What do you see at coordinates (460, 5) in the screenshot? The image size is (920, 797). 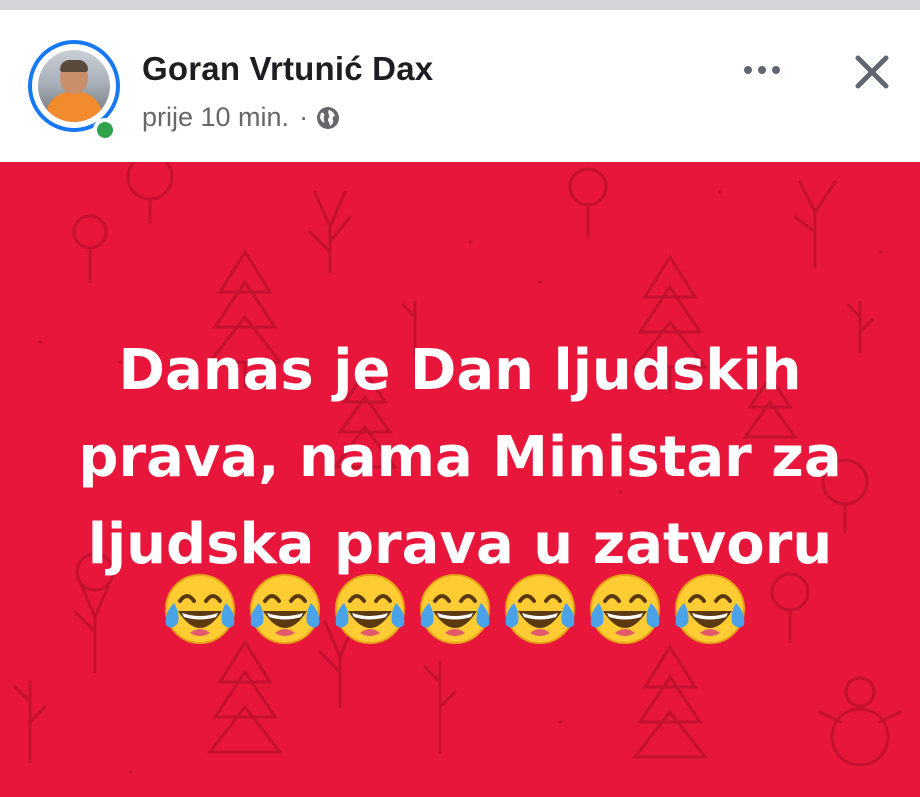 I see `top-bar` at bounding box center [460, 5].